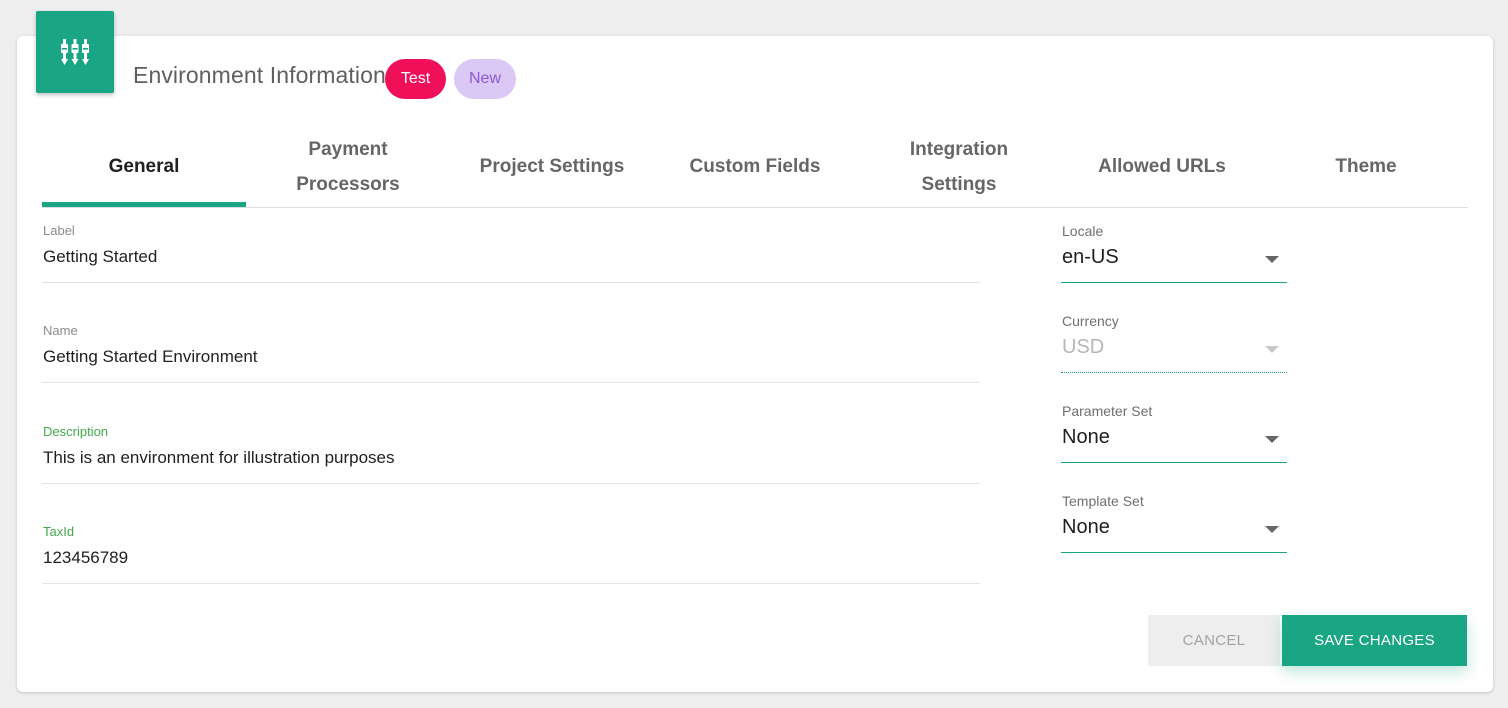 The image size is (1508, 708). What do you see at coordinates (415, 79) in the screenshot?
I see `status-badge-test: Test` at bounding box center [415, 79].